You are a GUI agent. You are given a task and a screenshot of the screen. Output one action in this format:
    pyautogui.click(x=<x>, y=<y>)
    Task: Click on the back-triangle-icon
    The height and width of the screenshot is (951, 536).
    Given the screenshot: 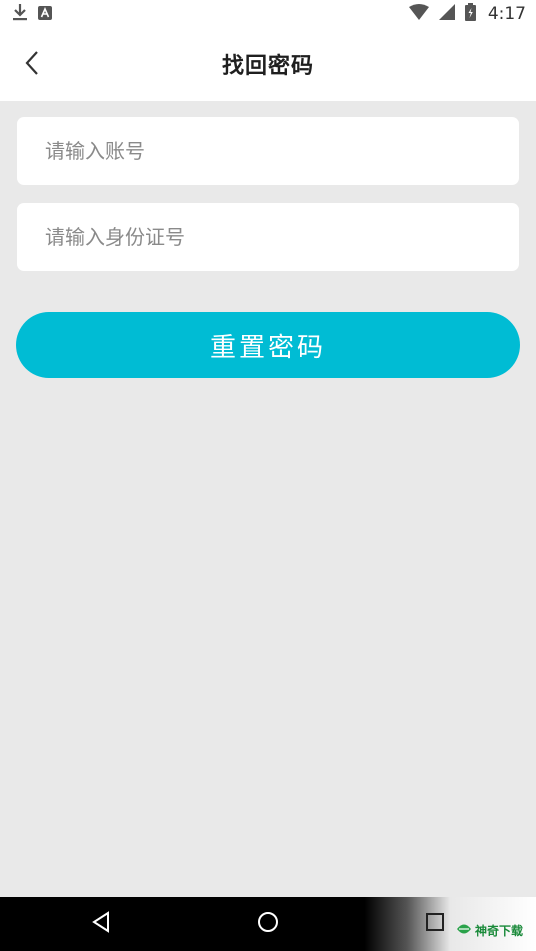 What is the action you would take?
    pyautogui.click(x=101, y=924)
    